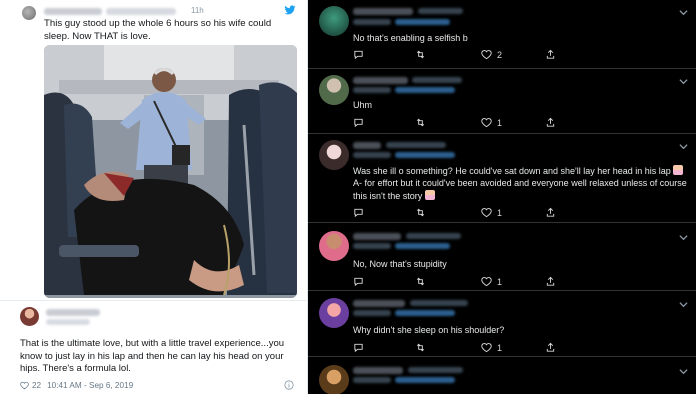  What do you see at coordinates (153, 300) in the screenshot?
I see `divider` at bounding box center [153, 300].